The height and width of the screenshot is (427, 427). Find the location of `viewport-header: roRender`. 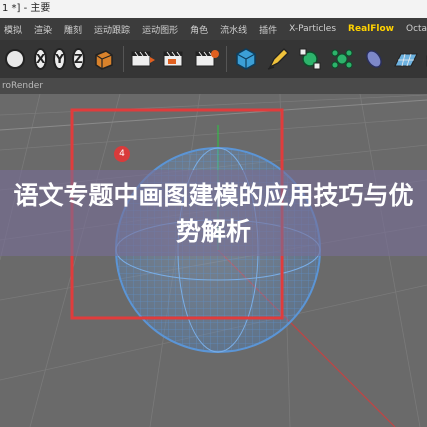

viewport-header: roRender is located at coordinates (213, 86).